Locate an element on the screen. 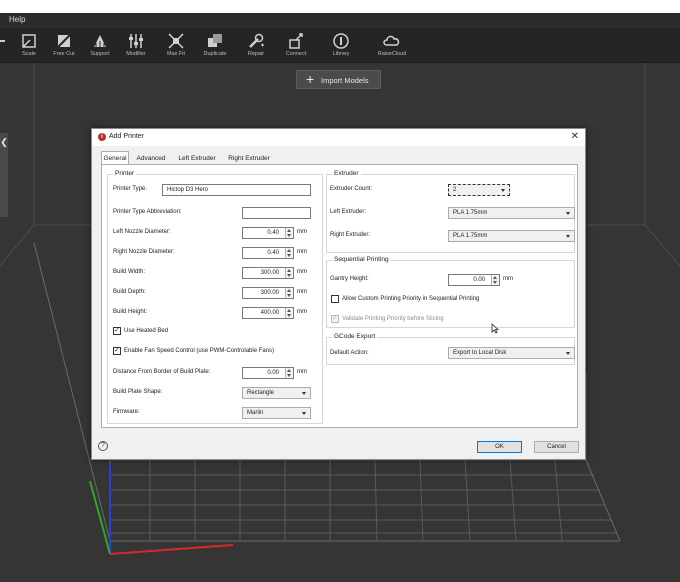 The height and width of the screenshot is (582, 680). library-icon is located at coordinates (341, 41).